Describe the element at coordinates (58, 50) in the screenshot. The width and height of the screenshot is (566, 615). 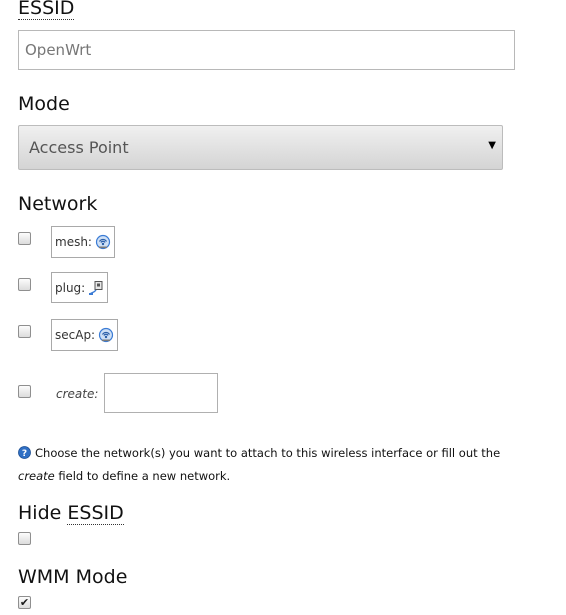
I see `essid-input-value: OpenWrt` at that location.